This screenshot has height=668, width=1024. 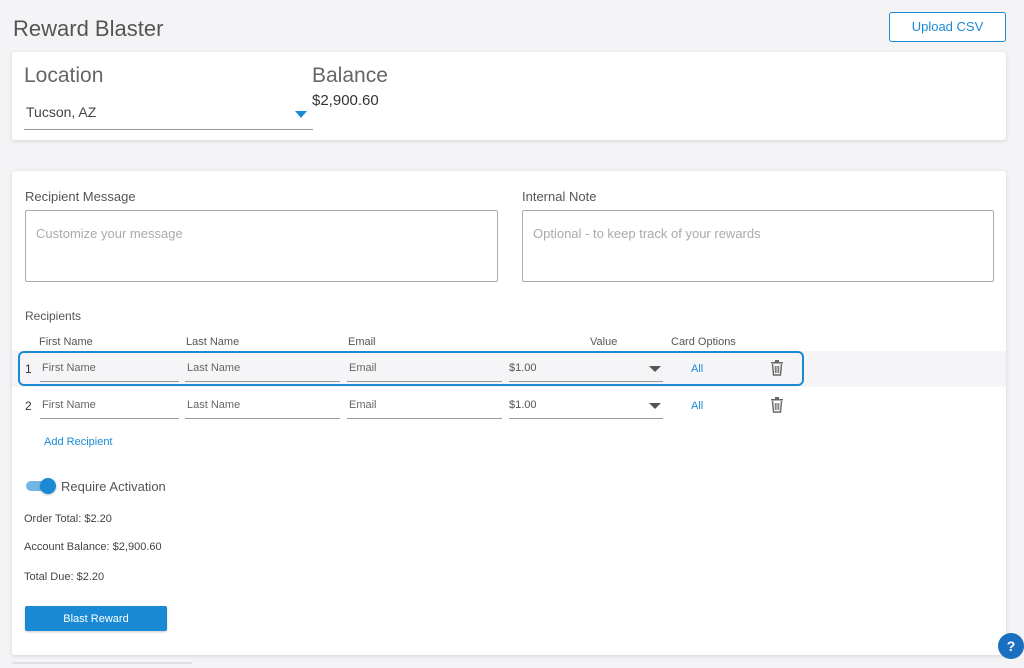 What do you see at coordinates (509, 96) in the screenshot?
I see `location-balance-card: Location Tucson, AZ Balance $2,900.60` at bounding box center [509, 96].